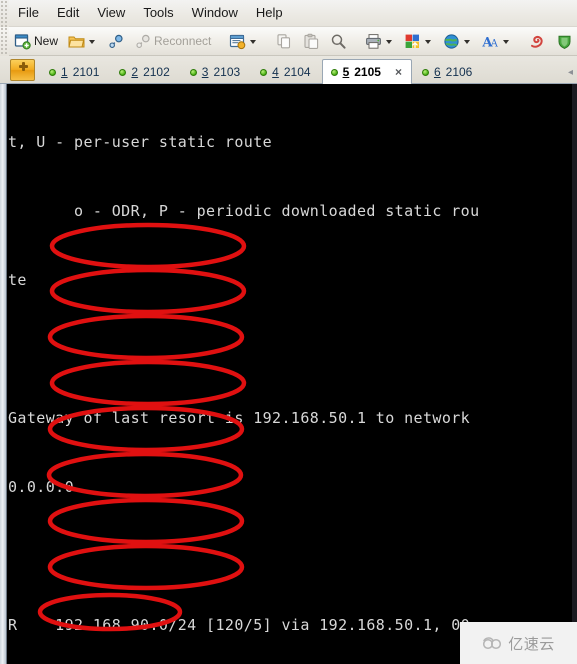 This screenshot has height=664, width=577. What do you see at coordinates (76, 41) in the screenshot?
I see `open-folder-icon` at bounding box center [76, 41].